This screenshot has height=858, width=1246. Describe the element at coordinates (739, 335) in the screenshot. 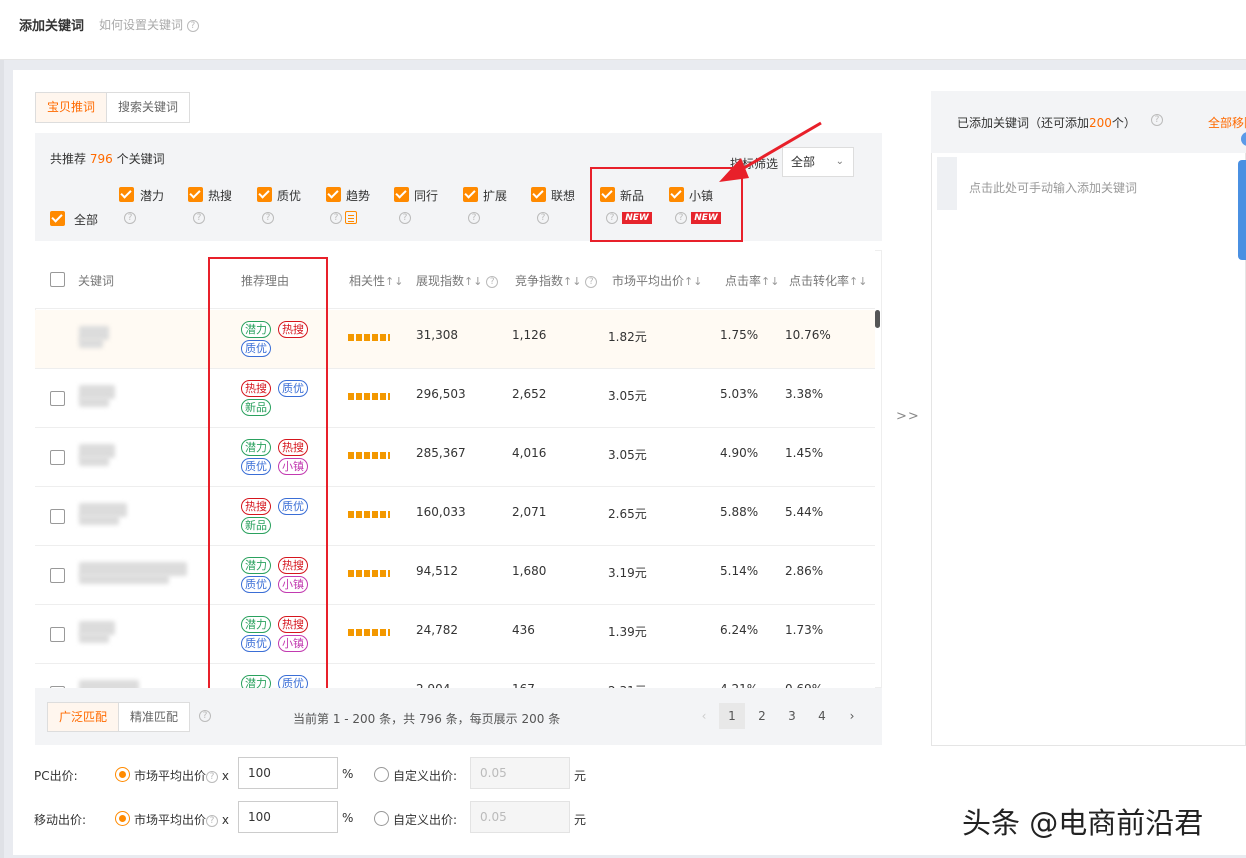

I see `cell-ctr: 1.75%` at that location.